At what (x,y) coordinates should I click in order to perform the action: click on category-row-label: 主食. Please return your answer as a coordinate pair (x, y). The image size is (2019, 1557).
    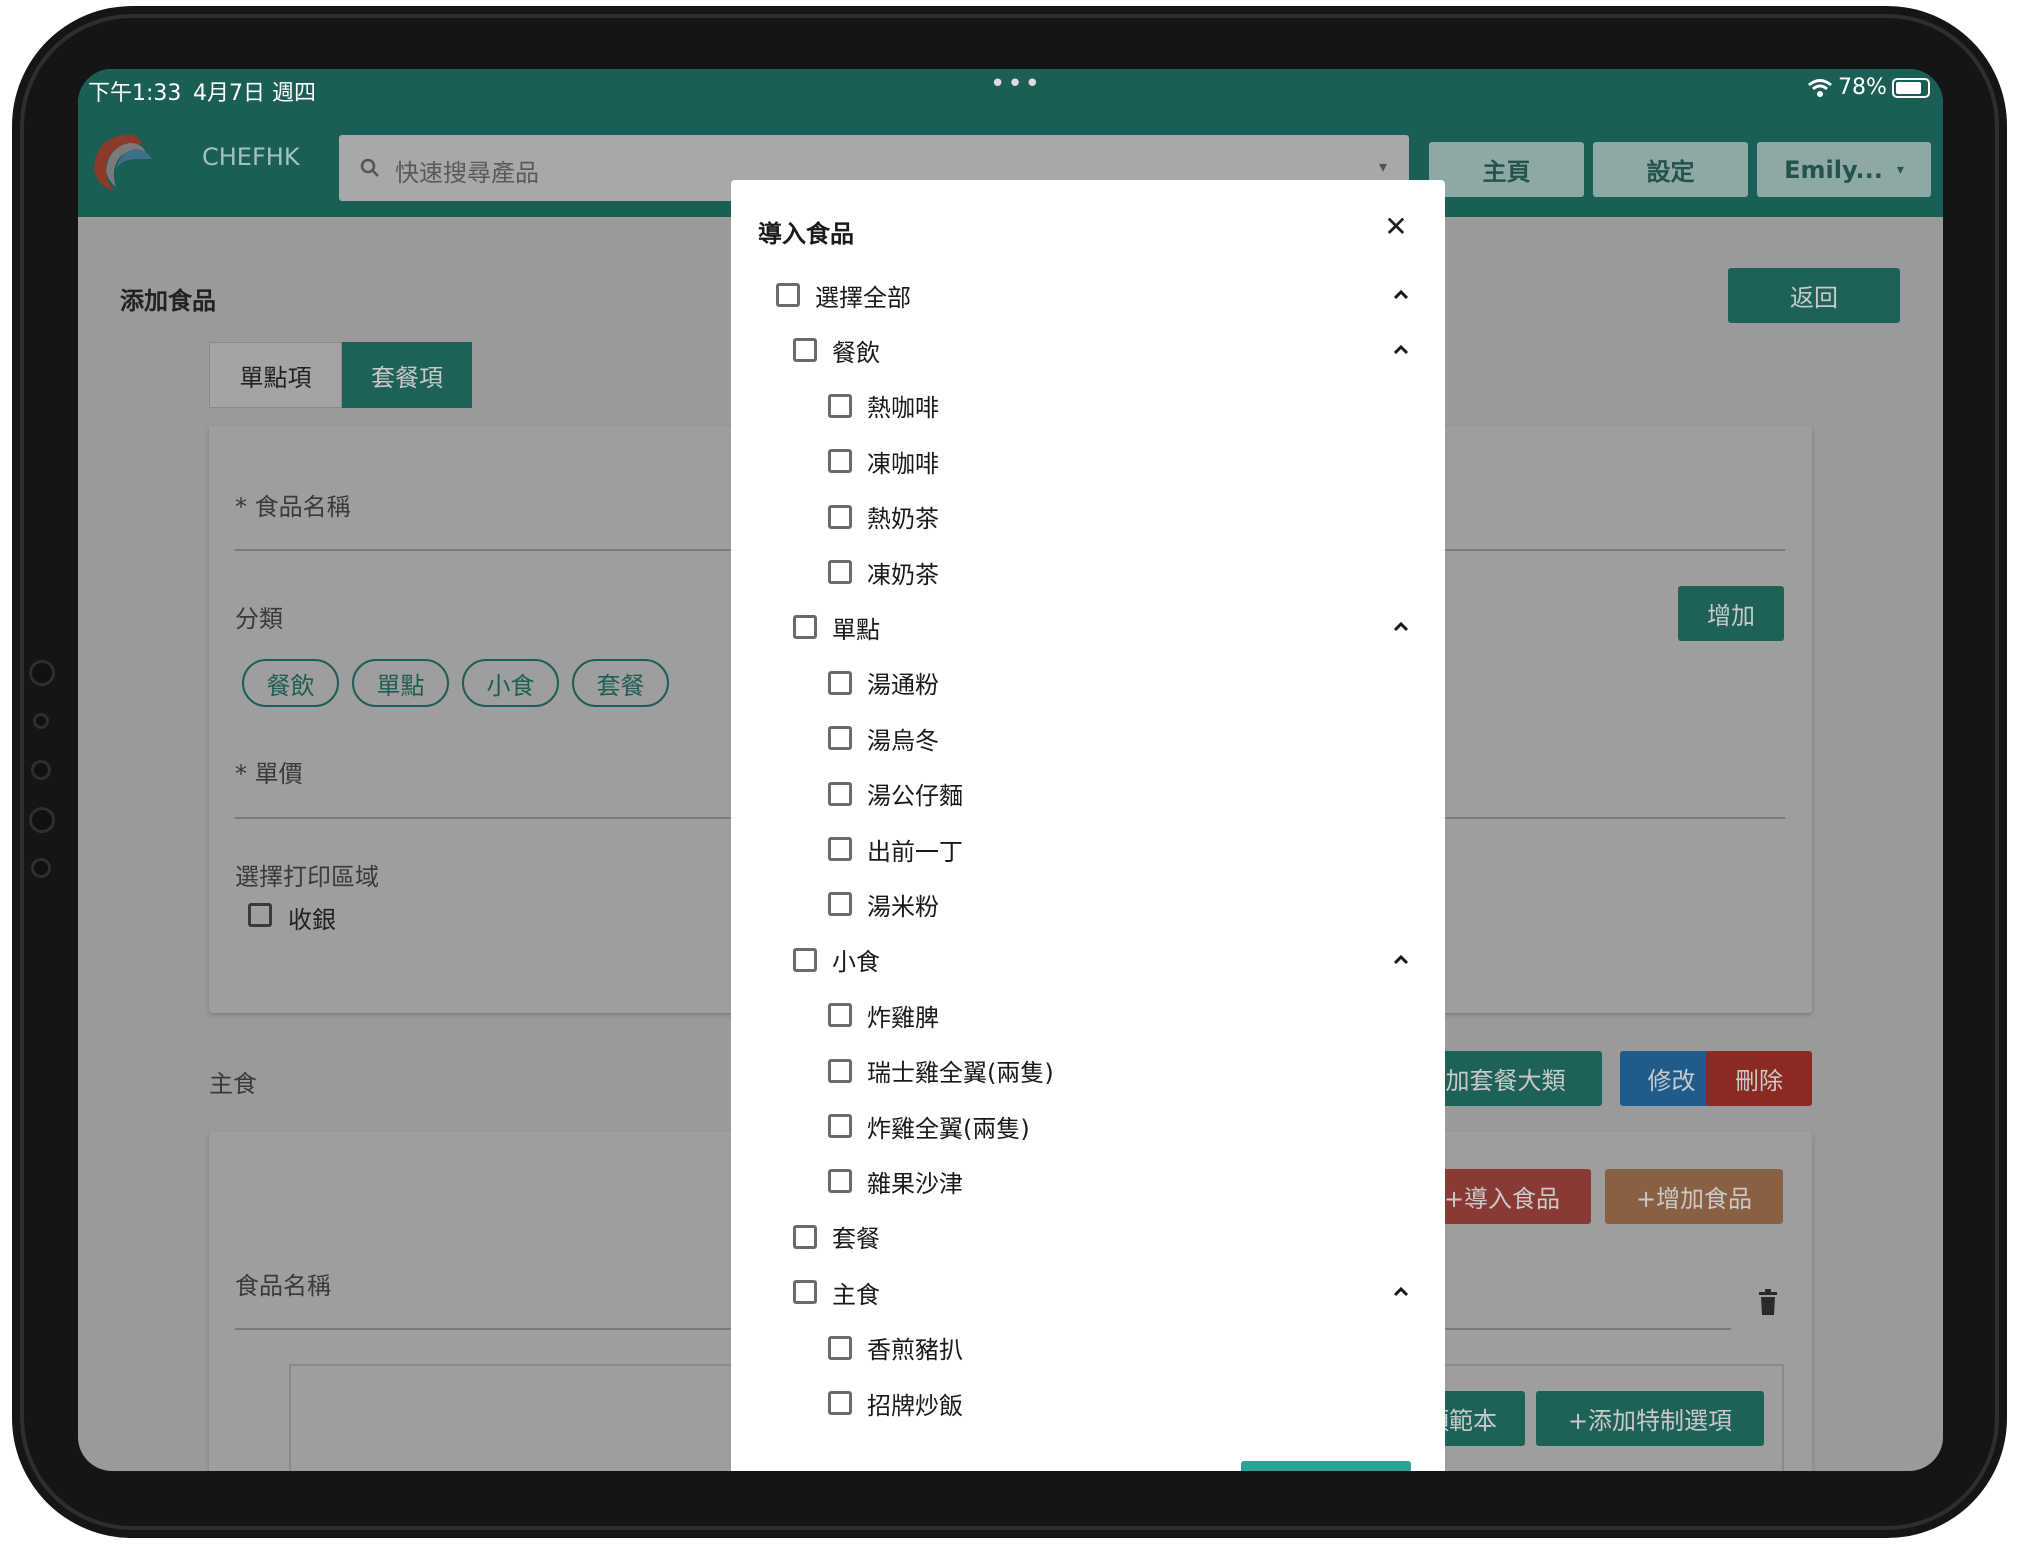
    Looking at the image, I should click on (856, 1294).